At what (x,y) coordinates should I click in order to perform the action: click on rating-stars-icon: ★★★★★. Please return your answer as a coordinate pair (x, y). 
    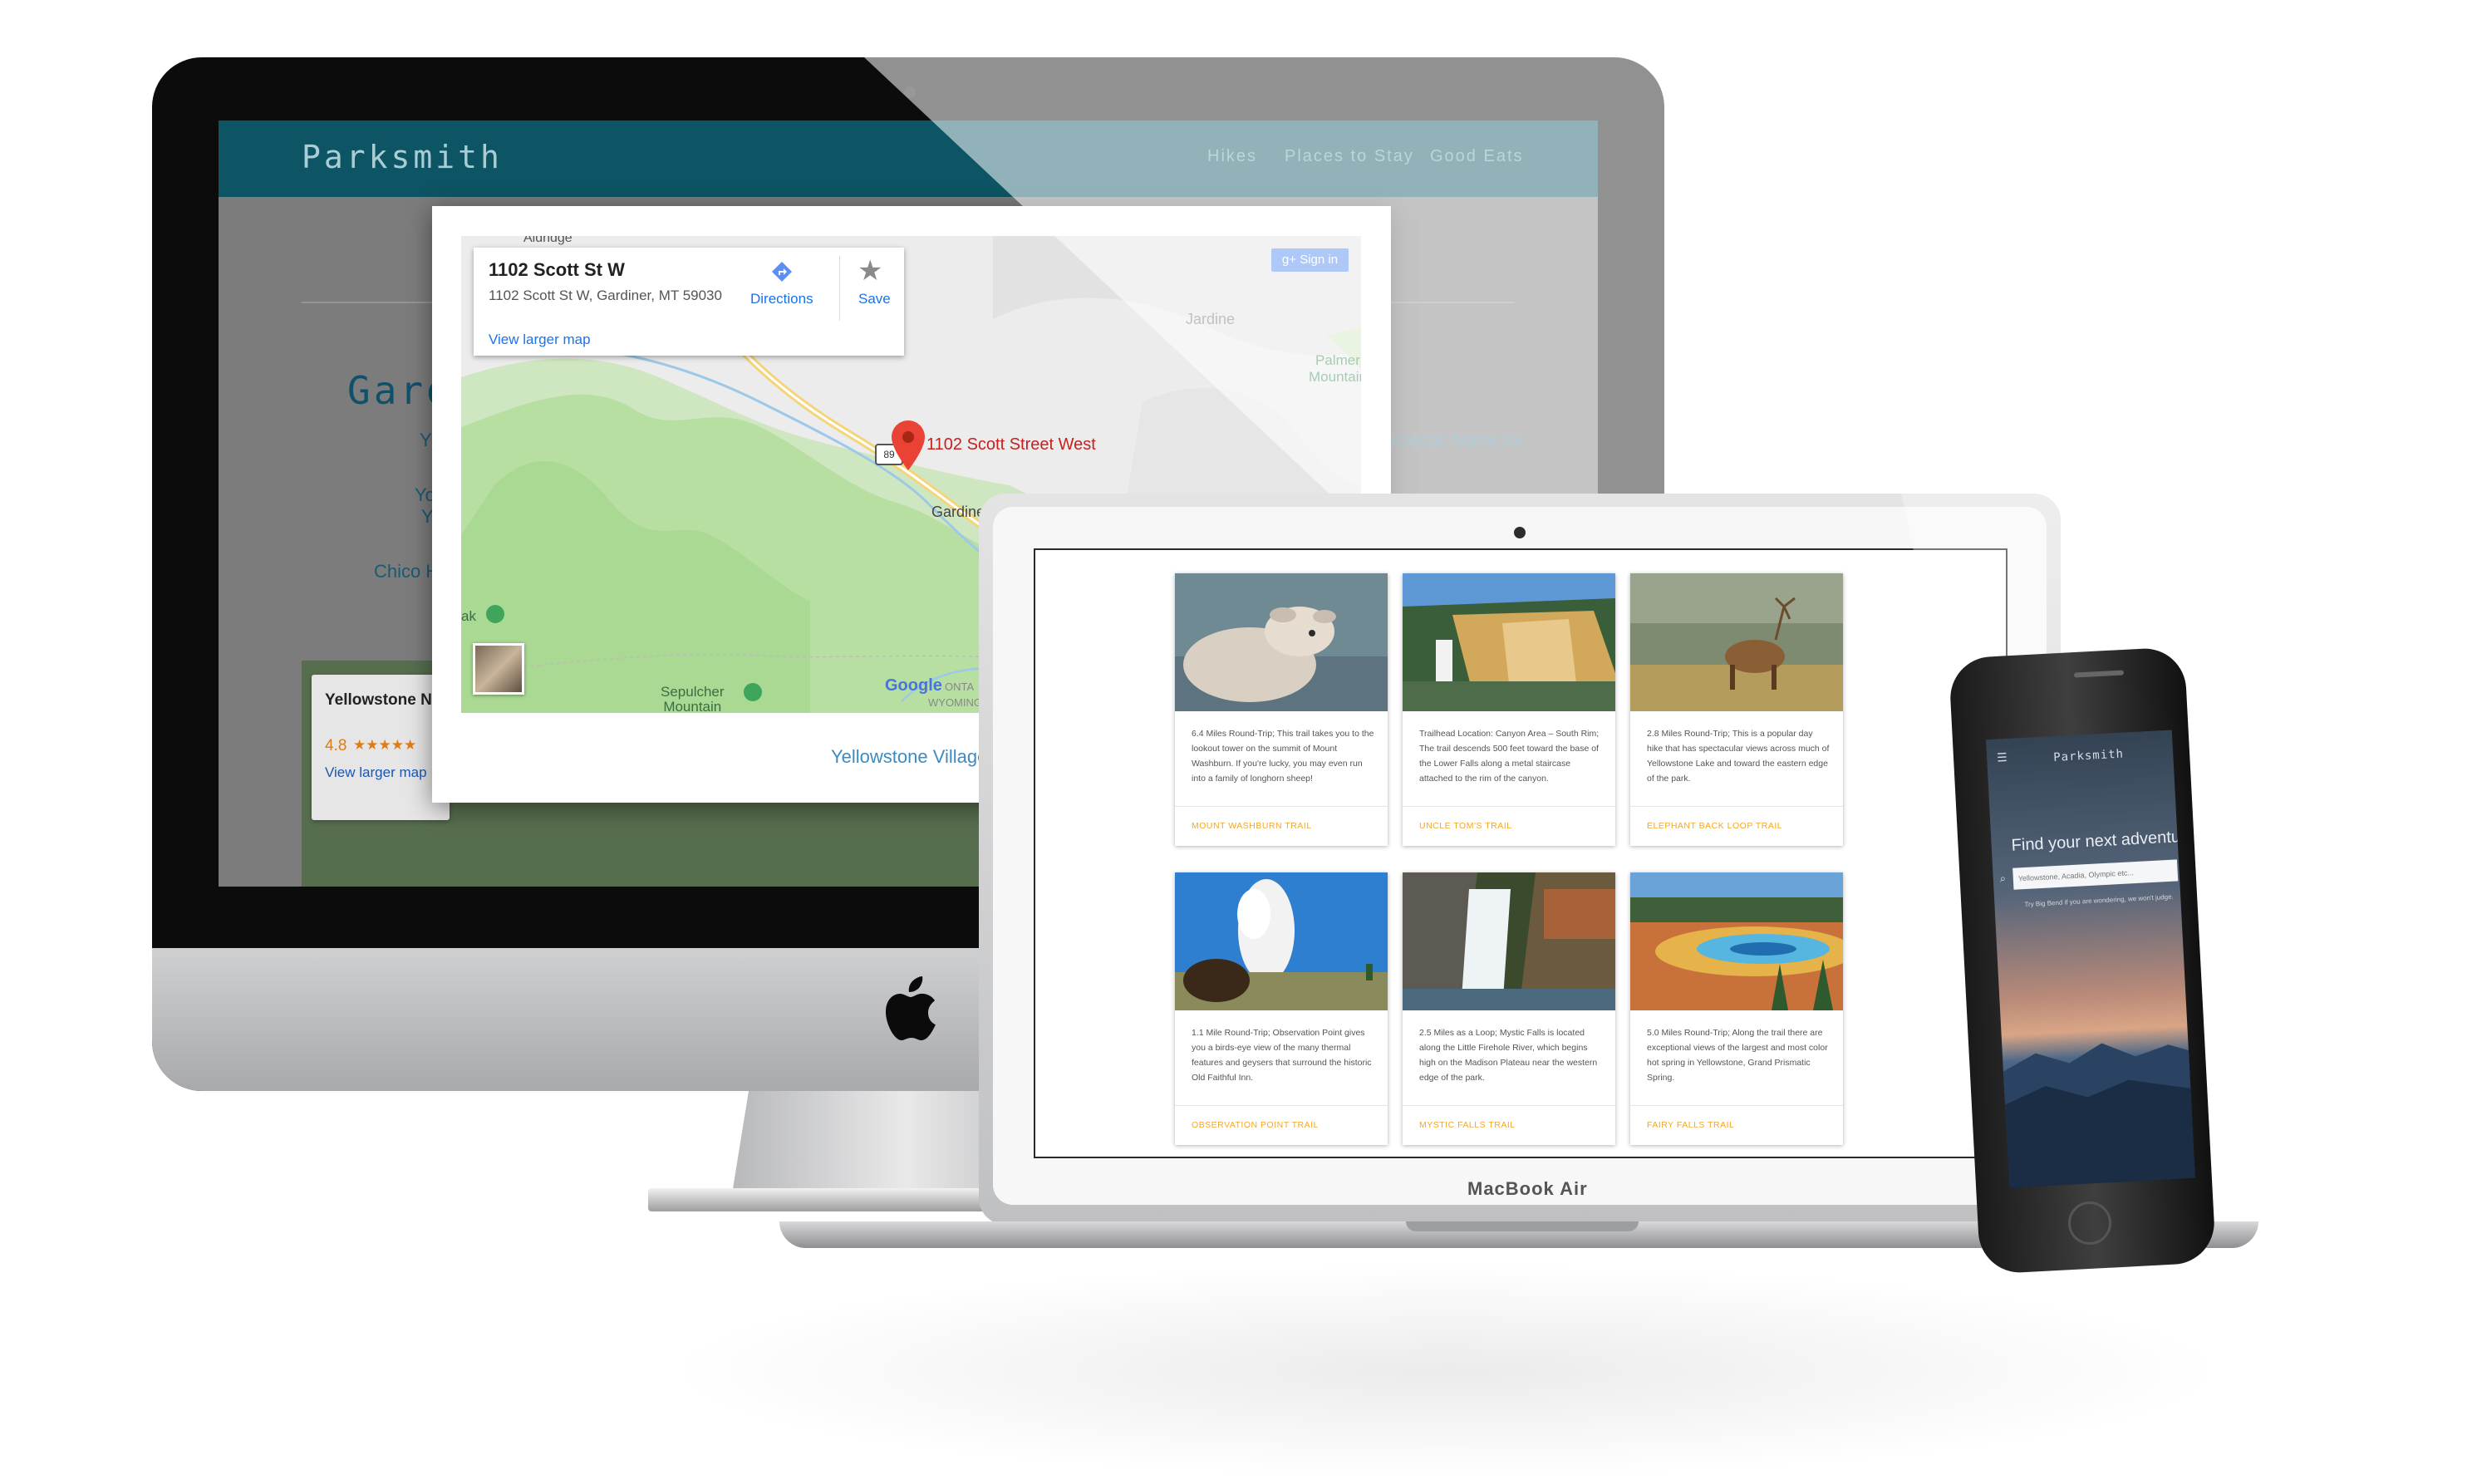
    Looking at the image, I should click on (385, 745).